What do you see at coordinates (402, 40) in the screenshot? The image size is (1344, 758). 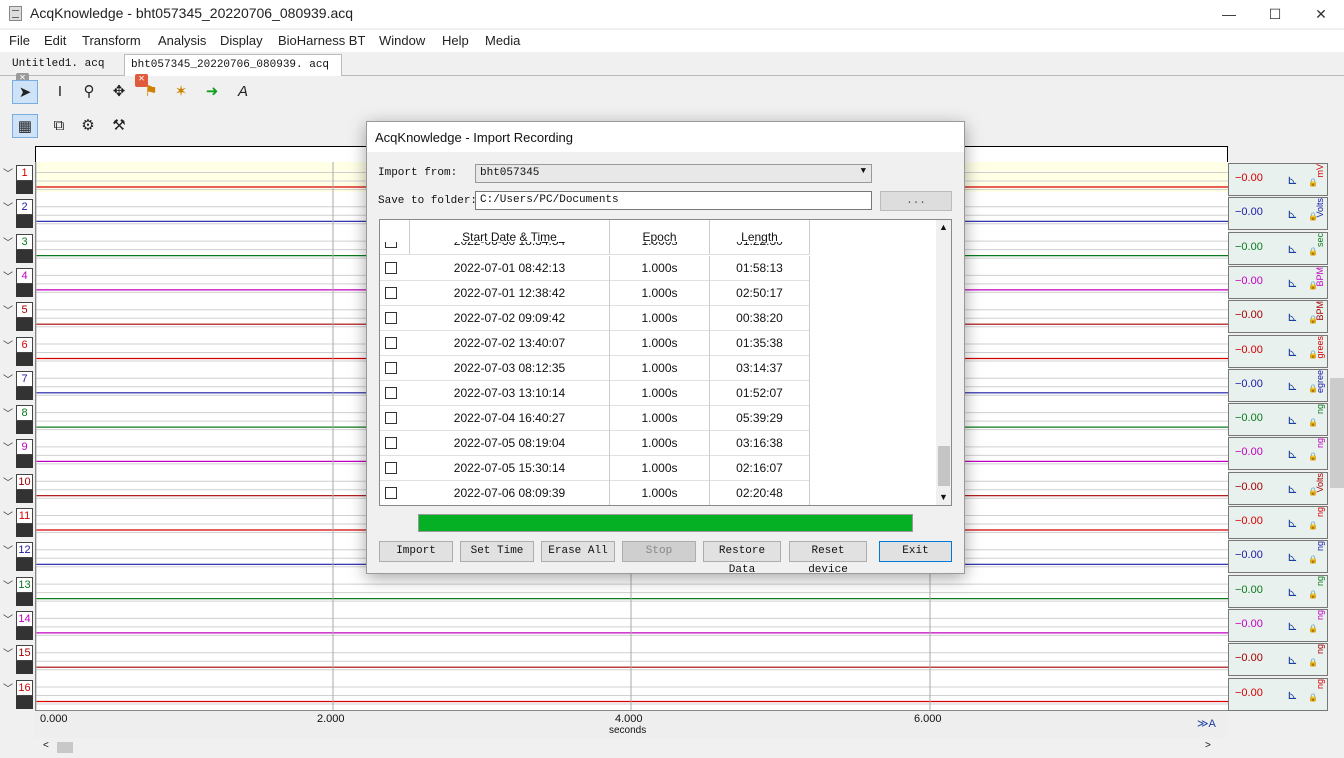 I see `menu-window: Window` at bounding box center [402, 40].